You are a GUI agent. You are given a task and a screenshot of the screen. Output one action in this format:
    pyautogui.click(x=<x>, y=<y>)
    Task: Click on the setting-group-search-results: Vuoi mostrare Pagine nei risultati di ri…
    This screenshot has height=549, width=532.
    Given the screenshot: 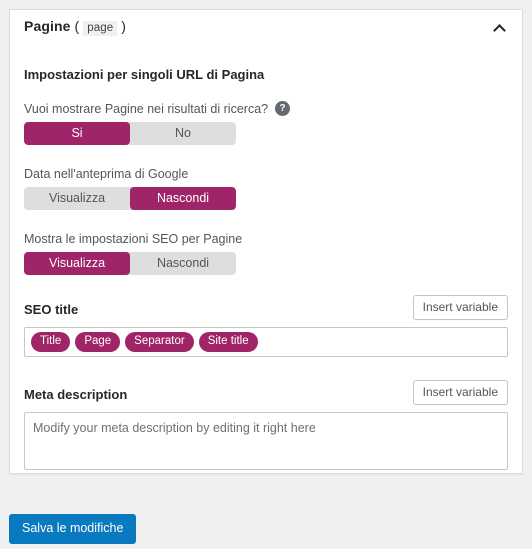 What is the action you would take?
    pyautogui.click(x=266, y=123)
    